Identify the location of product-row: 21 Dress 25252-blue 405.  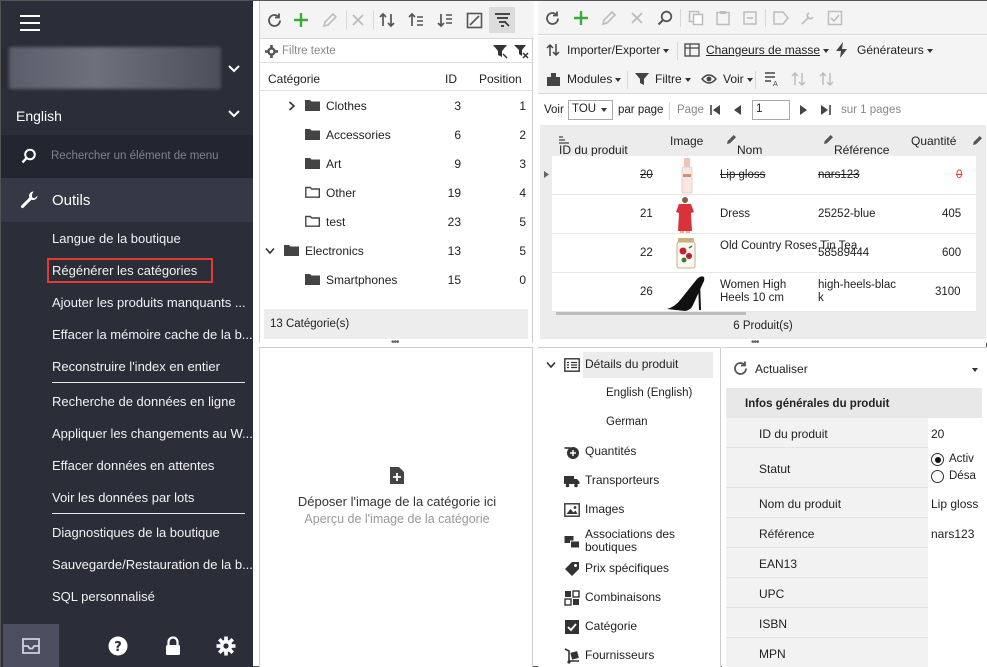
(764, 214).